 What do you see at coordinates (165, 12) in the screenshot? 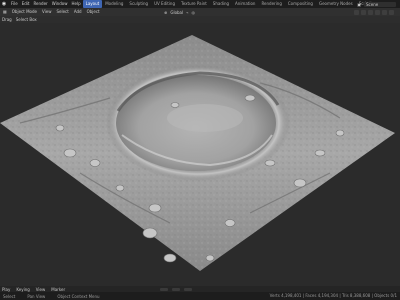
I see `transform-orientation-icon: ⊕` at bounding box center [165, 12].